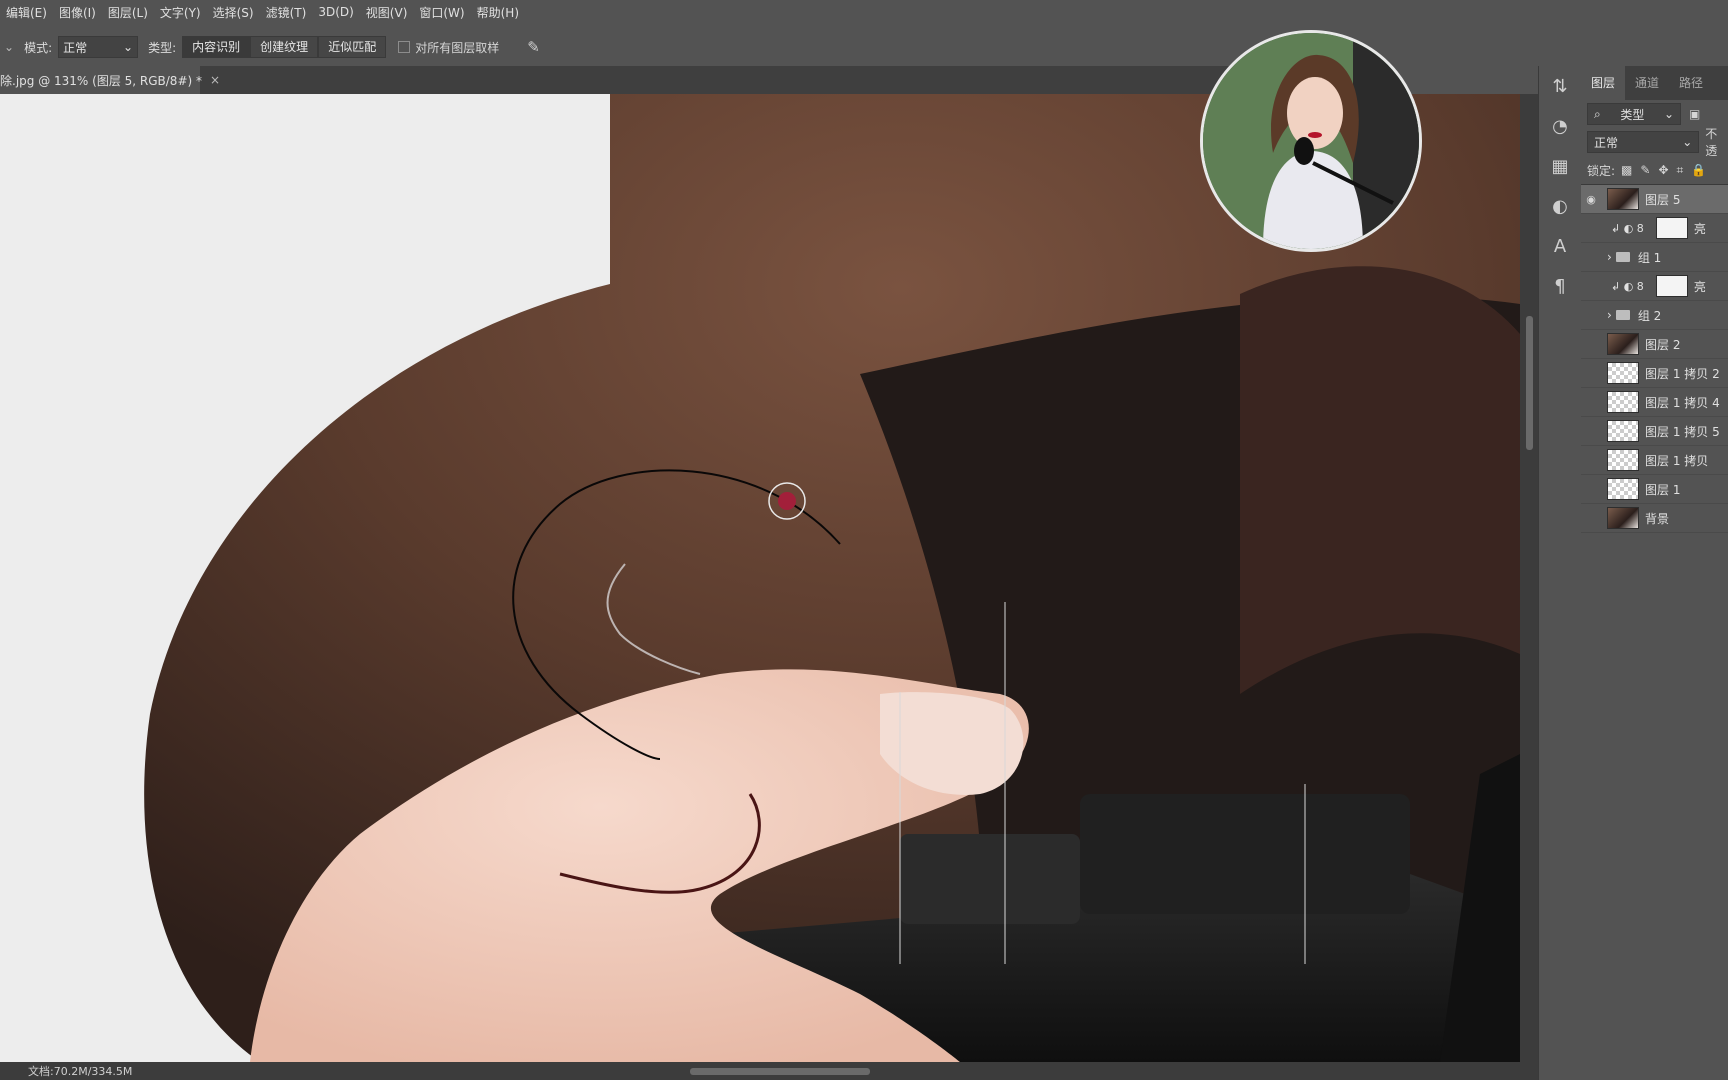 Image resolution: width=1728 pixels, height=1080 pixels. What do you see at coordinates (1654, 344) in the screenshot?
I see `layer-row: 图层 2` at bounding box center [1654, 344].